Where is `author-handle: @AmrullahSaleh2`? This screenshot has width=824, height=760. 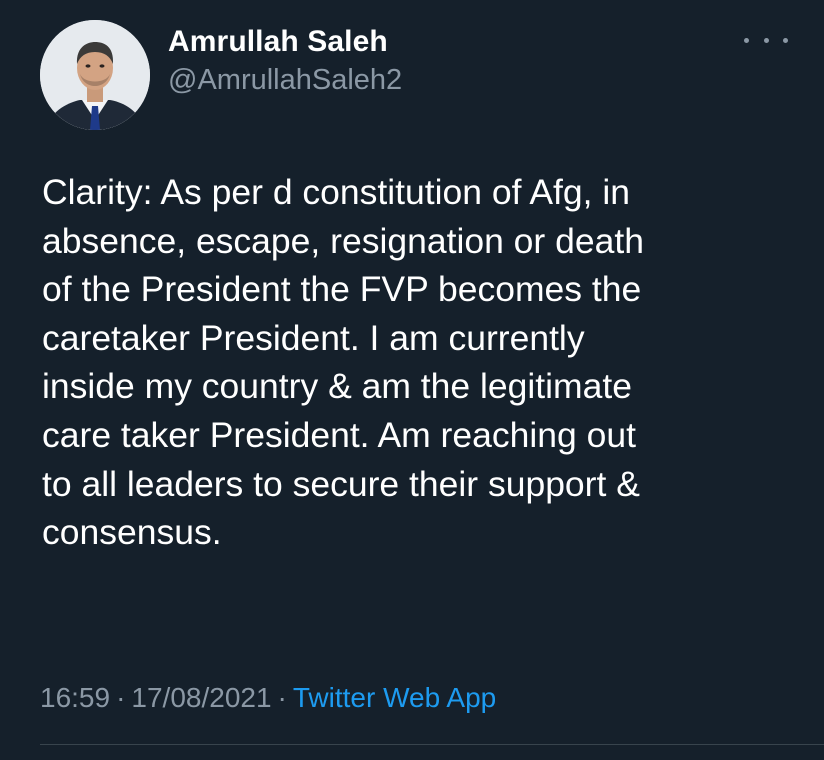
author-handle: @AmrullahSaleh2 is located at coordinates (285, 80).